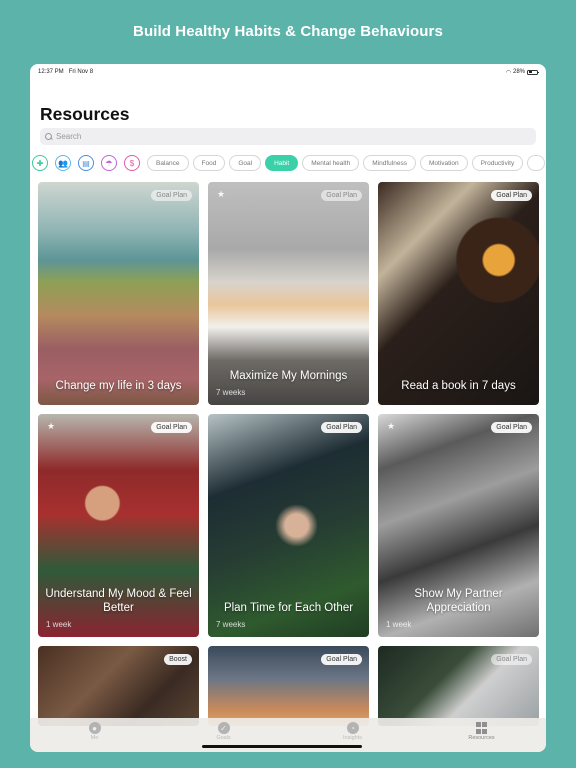 This screenshot has width=576, height=768. What do you see at coordinates (168, 163) in the screenshot?
I see `category-chip-balance: Balance` at bounding box center [168, 163].